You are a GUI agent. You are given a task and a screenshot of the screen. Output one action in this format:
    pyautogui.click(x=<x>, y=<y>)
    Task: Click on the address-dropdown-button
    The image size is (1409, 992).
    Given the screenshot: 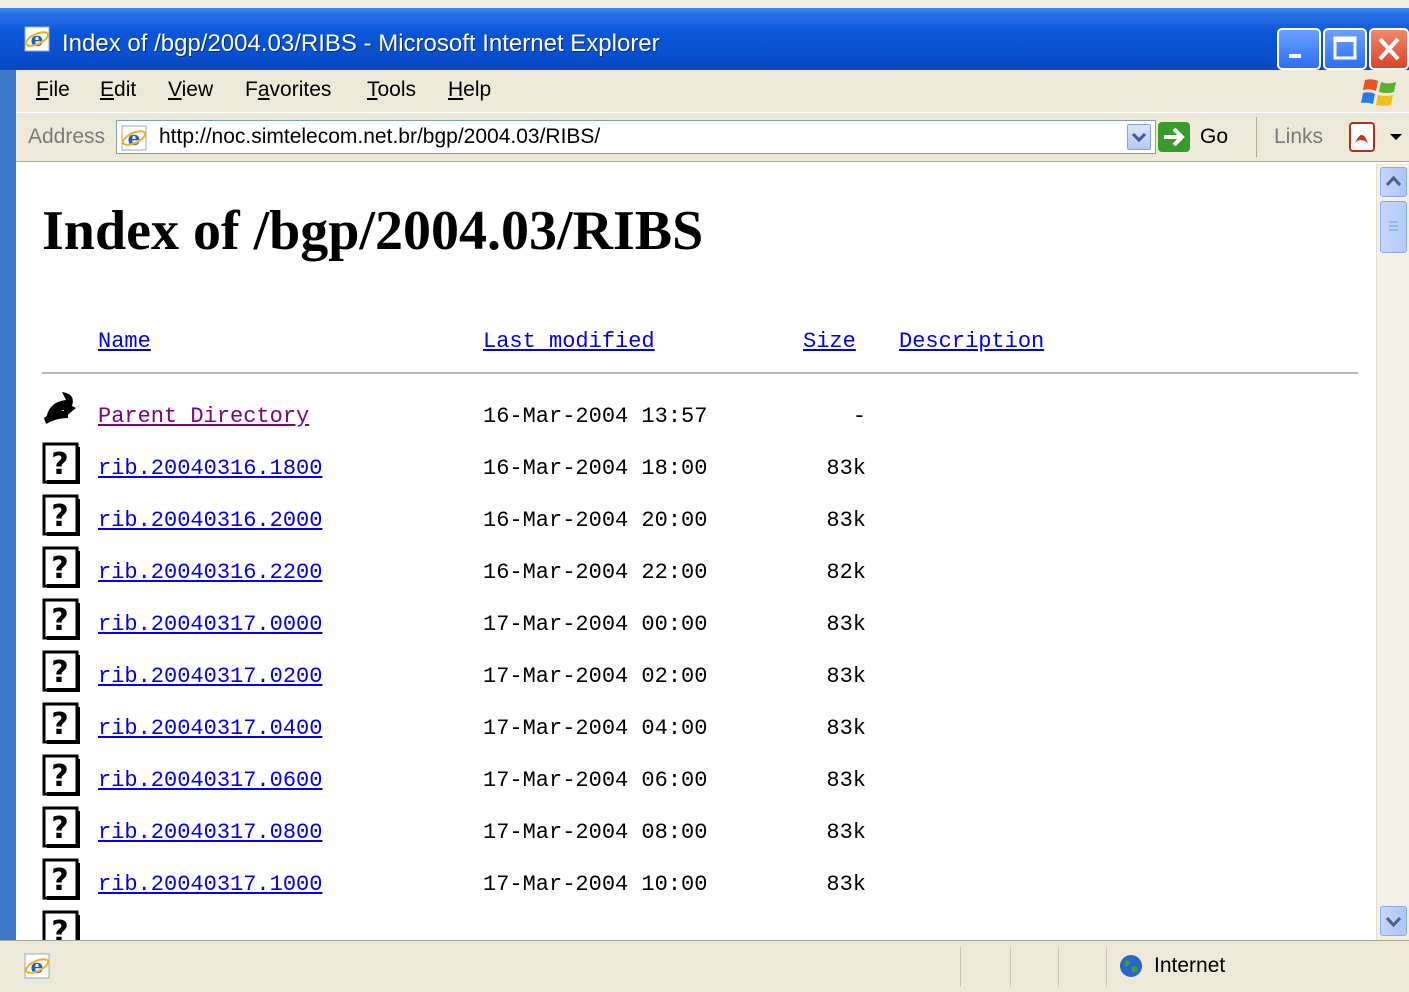 What is the action you would take?
    pyautogui.click(x=1139, y=137)
    